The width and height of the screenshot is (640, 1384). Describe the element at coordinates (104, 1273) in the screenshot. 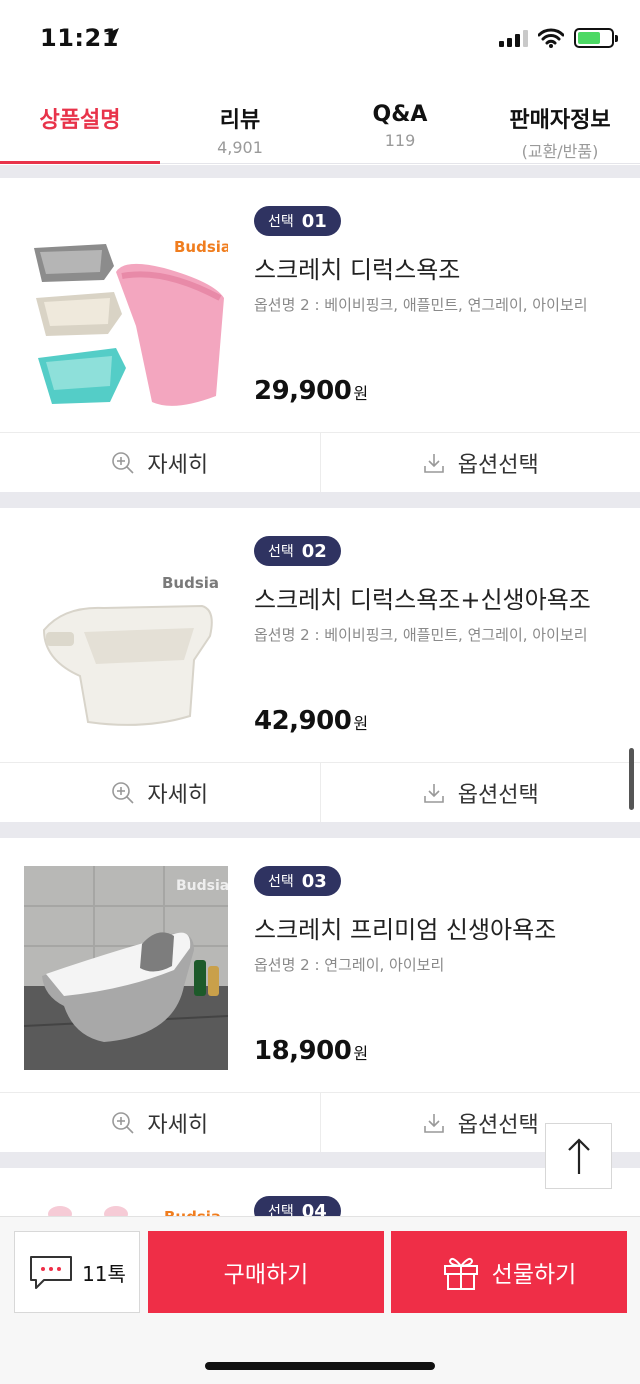

I see `talk-button-label: 11톡` at that location.